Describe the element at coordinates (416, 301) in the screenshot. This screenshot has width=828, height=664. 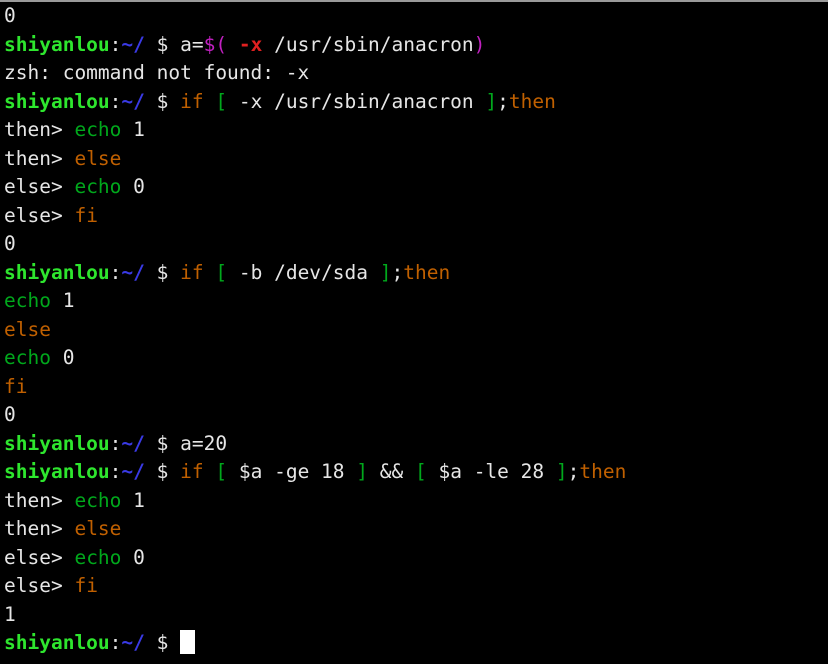
I see `terminal-line: echo 1` at that location.